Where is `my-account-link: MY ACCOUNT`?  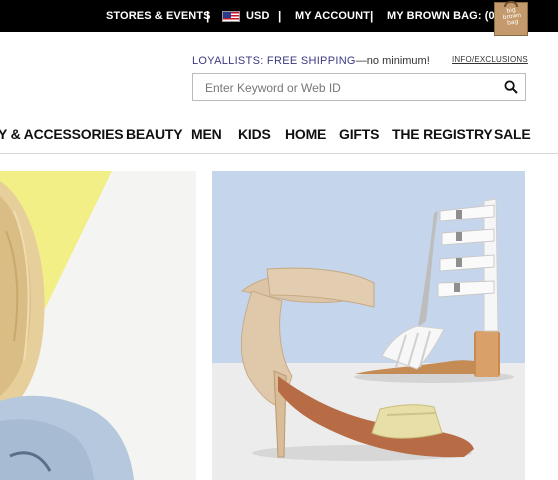 my-account-link: MY ACCOUNT is located at coordinates (332, 16).